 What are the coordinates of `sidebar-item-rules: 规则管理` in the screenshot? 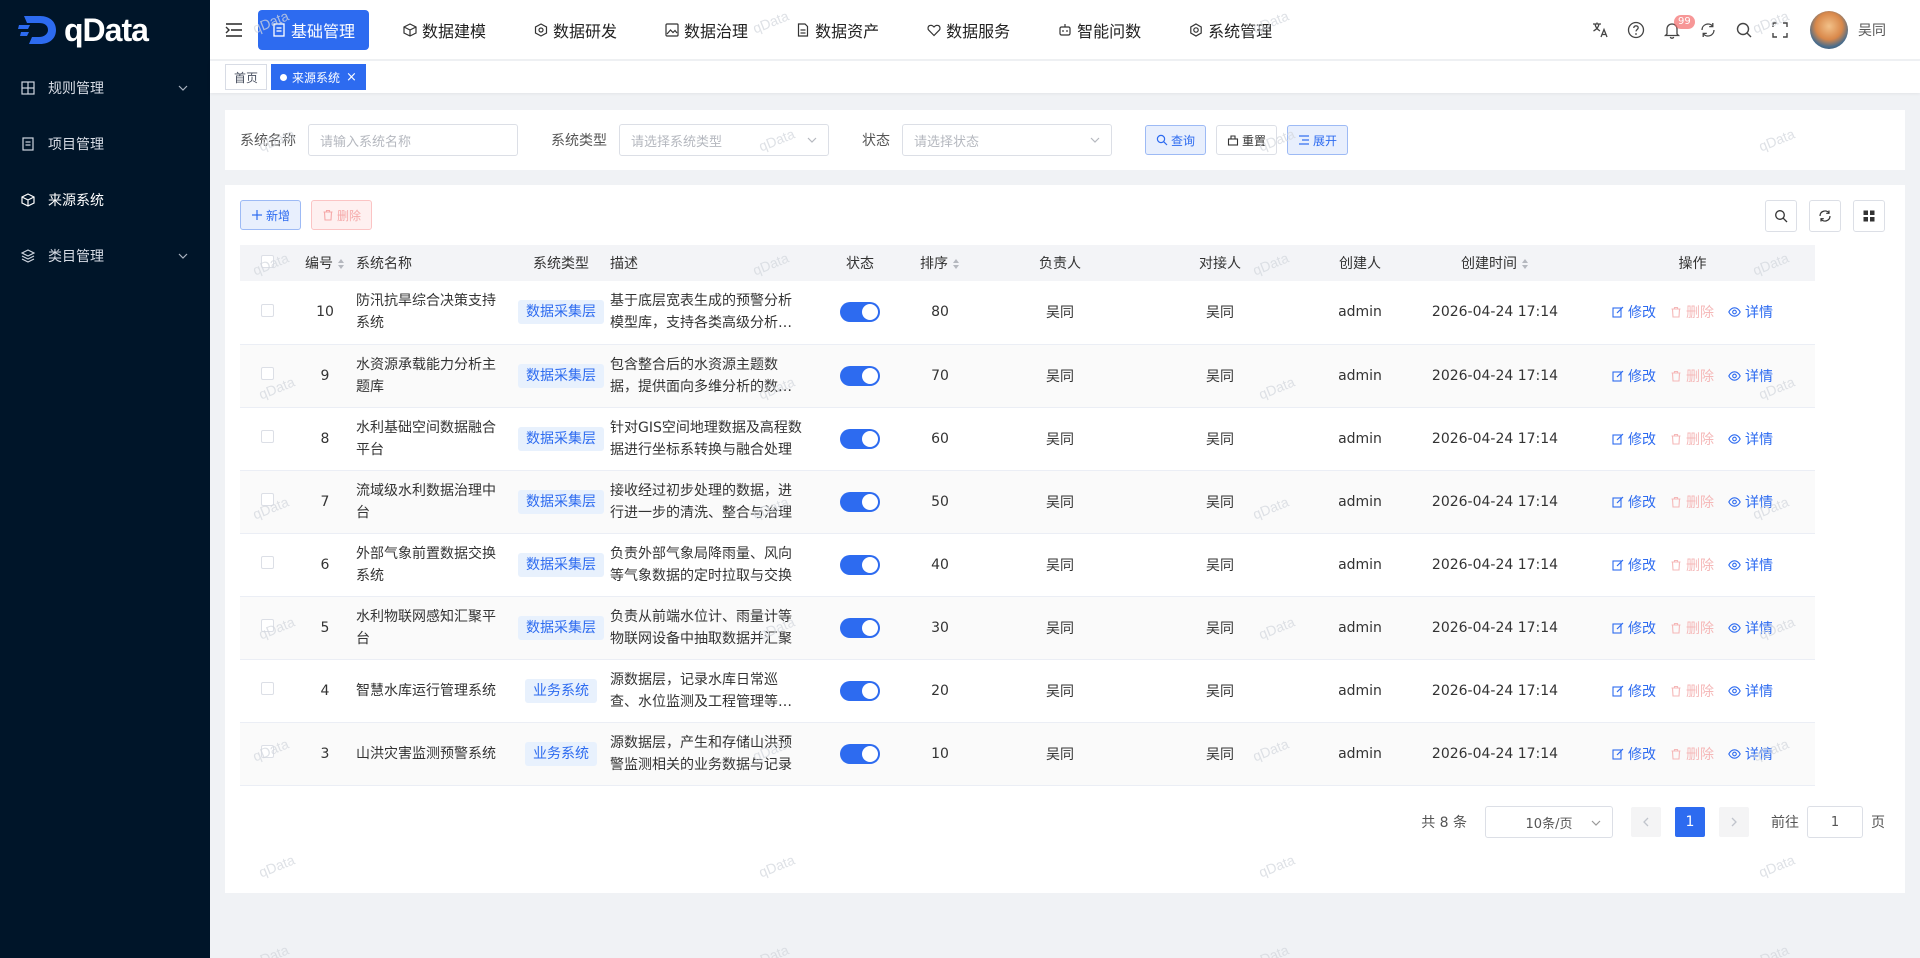 It's located at (105, 88).